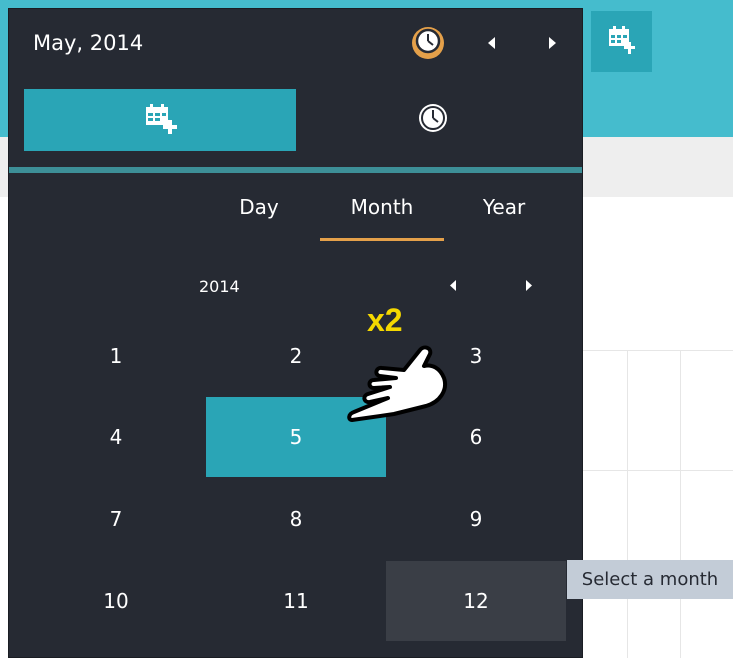  What do you see at coordinates (116, 519) in the screenshot?
I see `month-cell-7: 7` at bounding box center [116, 519].